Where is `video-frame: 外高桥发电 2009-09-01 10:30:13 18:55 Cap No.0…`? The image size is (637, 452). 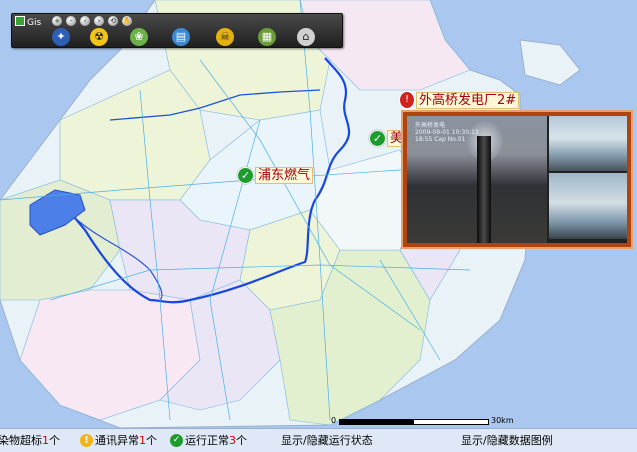 video-frame: 外高桥发电 2009-09-01 10:30:13 18:55 Cap No.0… is located at coordinates (517, 179).